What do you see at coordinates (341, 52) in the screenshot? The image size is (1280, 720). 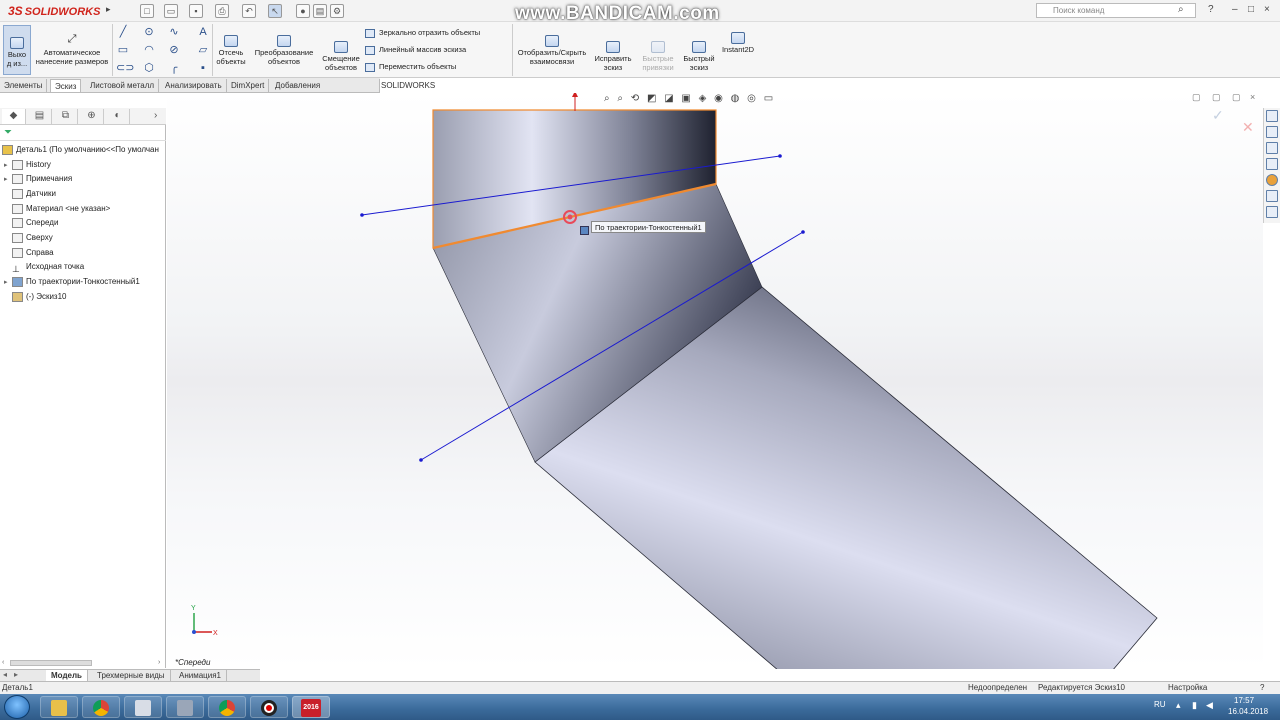 I see `offset-entities-button: Смещение объектов` at bounding box center [341, 52].